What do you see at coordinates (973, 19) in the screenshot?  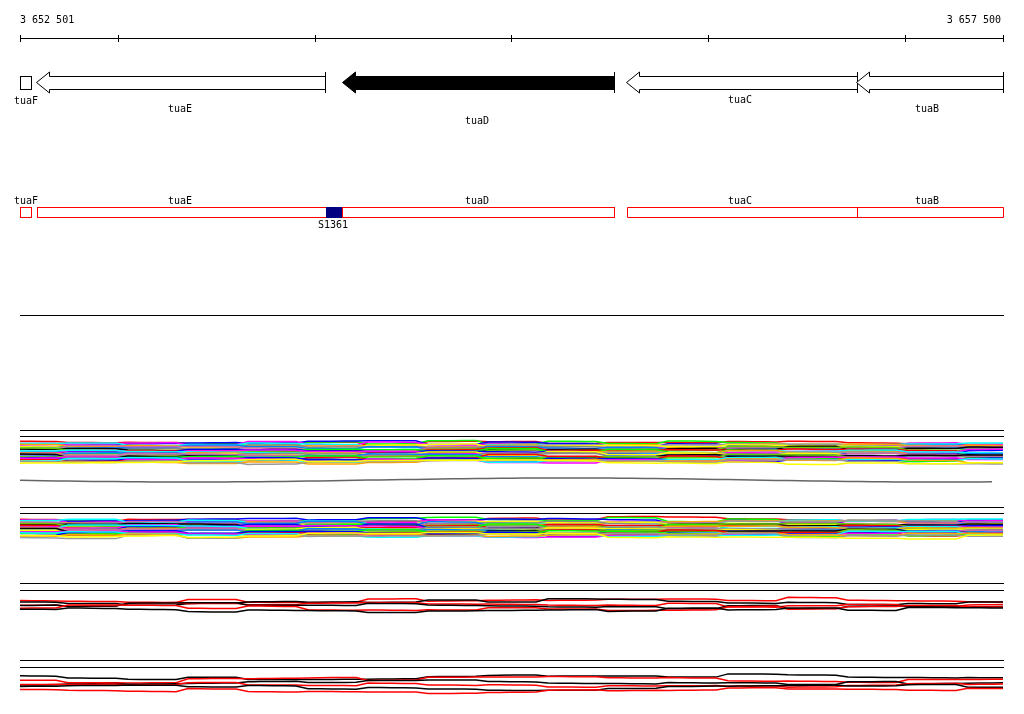 I see `ruler-end-label: 3 657 500` at bounding box center [973, 19].